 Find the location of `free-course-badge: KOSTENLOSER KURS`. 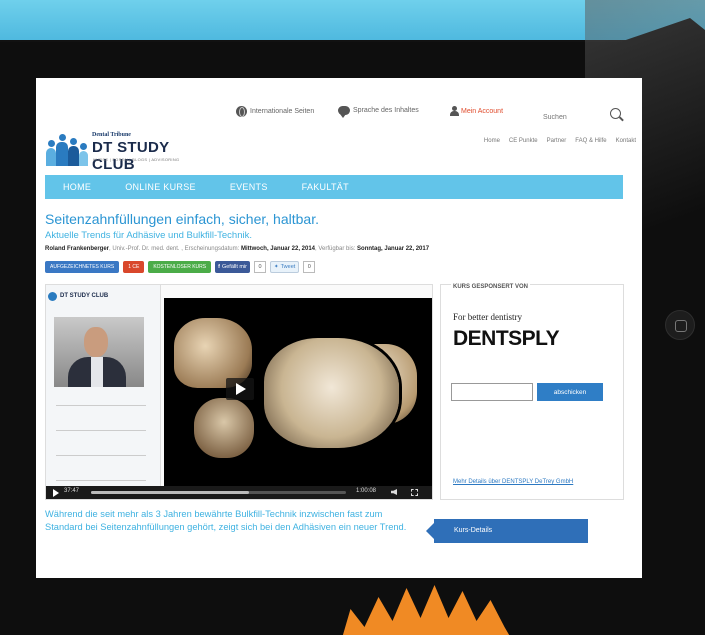

free-course-badge: KOSTENLOSER KURS is located at coordinates (180, 267).